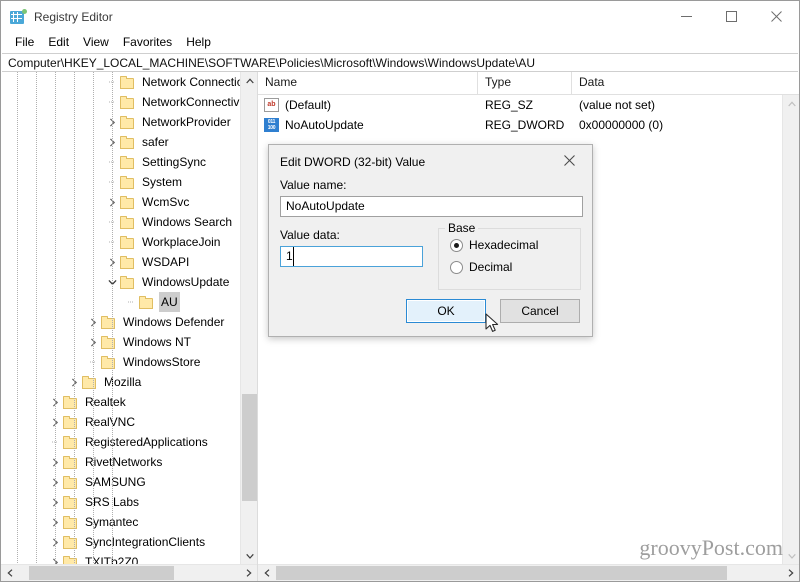 This screenshot has width=800, height=582. I want to click on list-scroll-down-icon, so click(791, 555).